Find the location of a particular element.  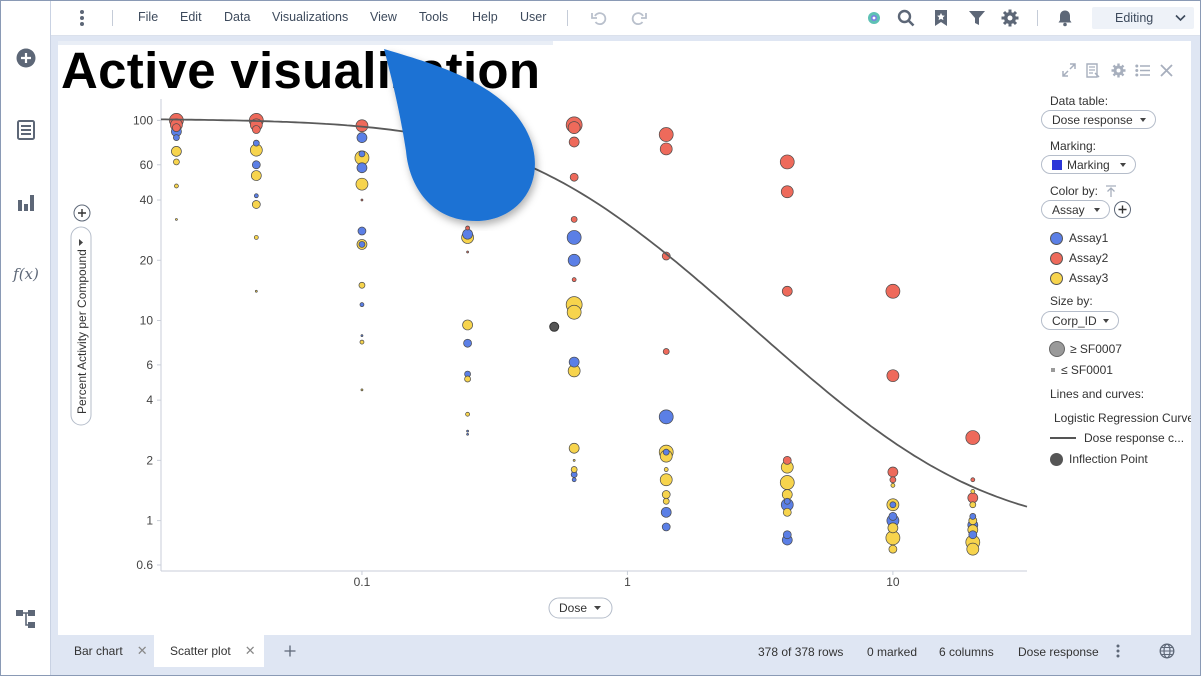

assay2-label: Assay2 is located at coordinates (1089, 258).